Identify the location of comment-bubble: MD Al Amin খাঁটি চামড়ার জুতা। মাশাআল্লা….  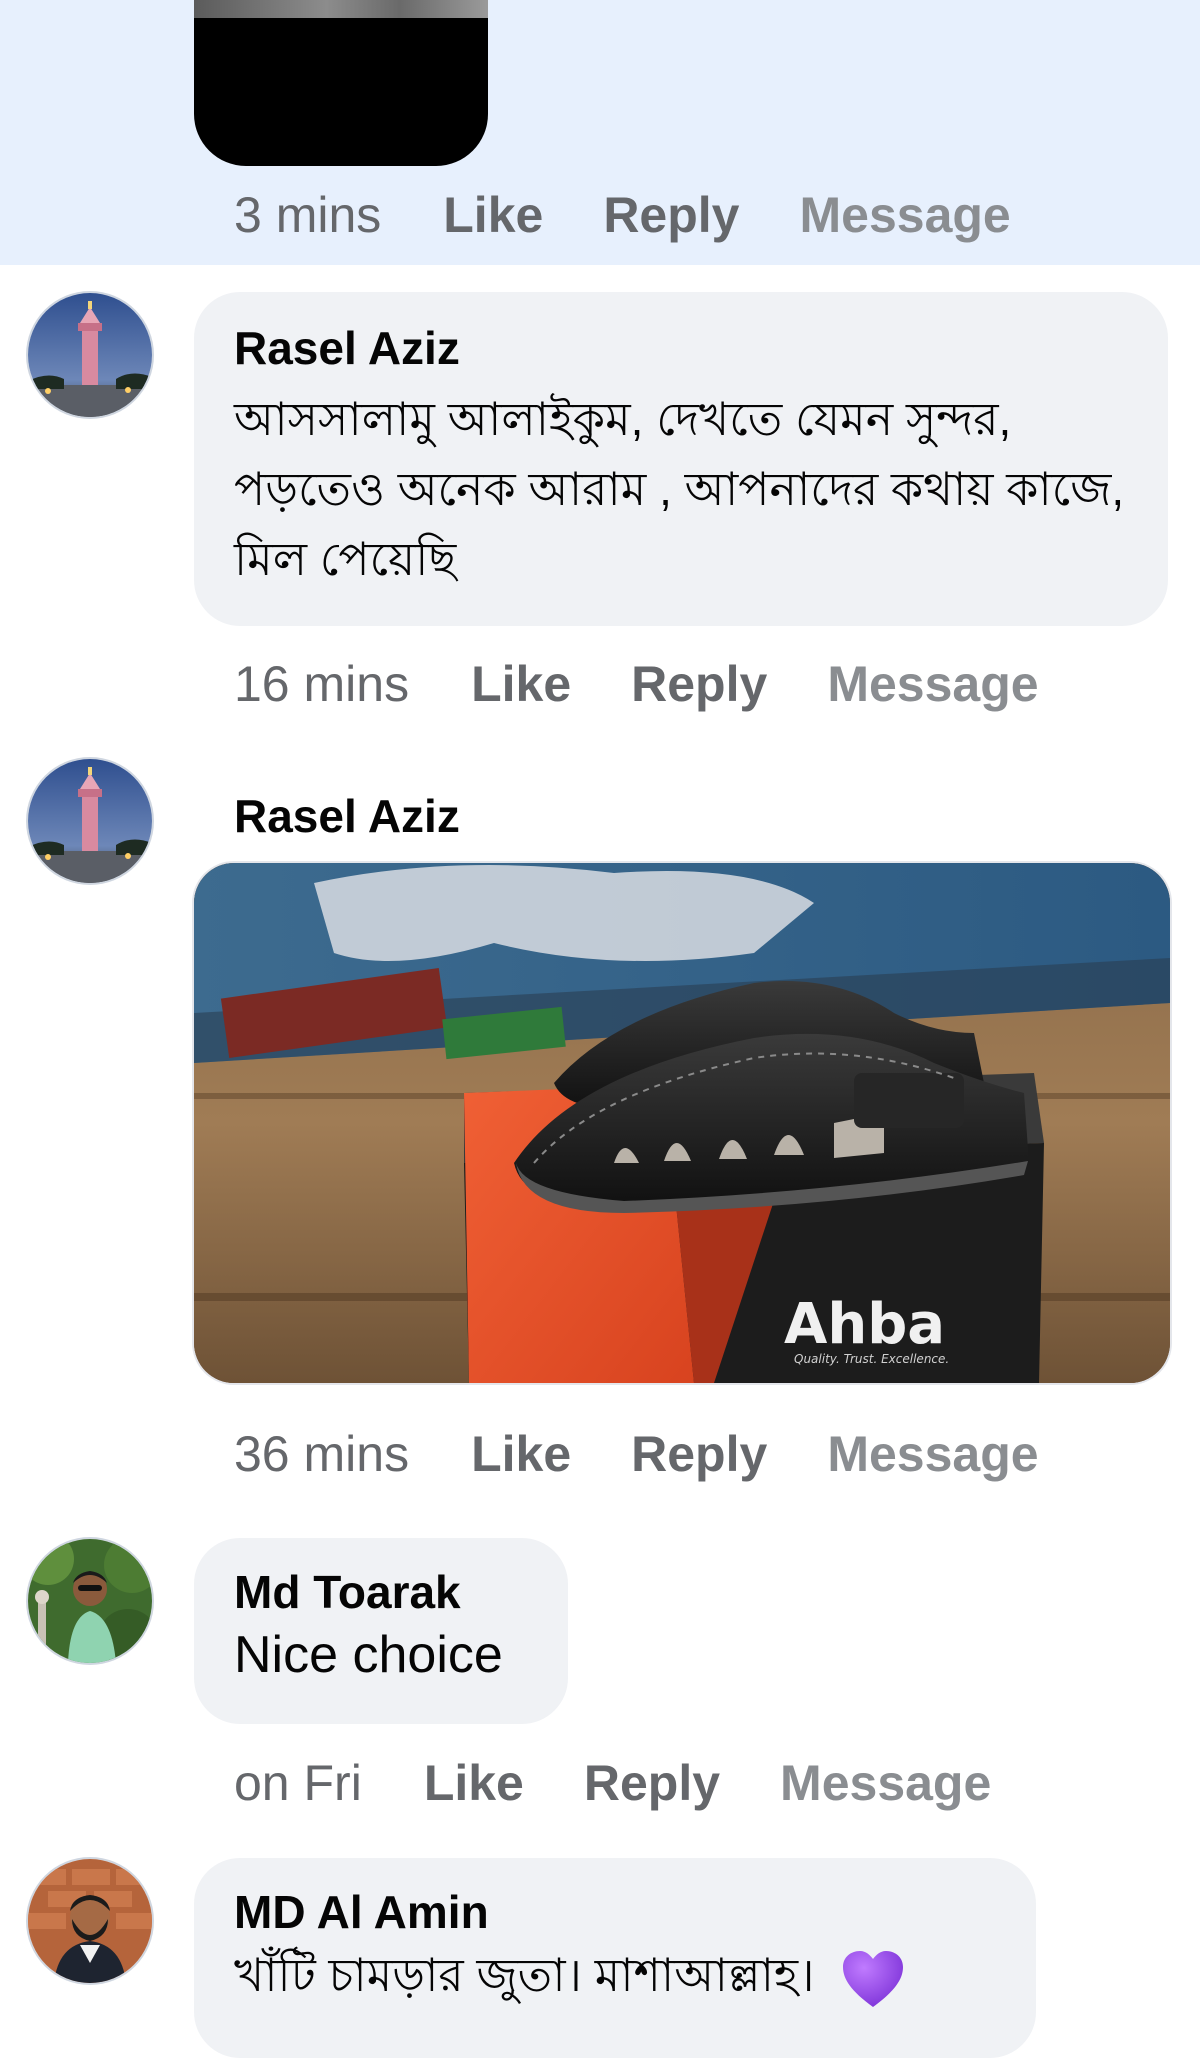
(615, 1958).